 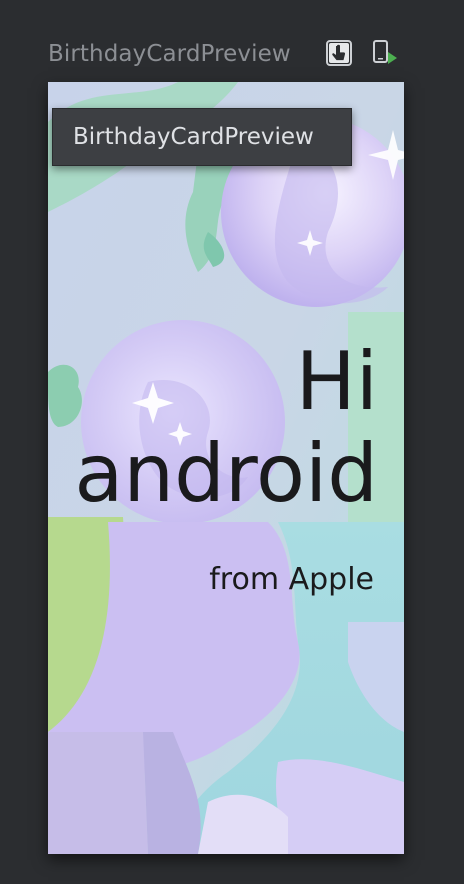 I want to click on tooltip-text: BirthdayCardPreview, so click(x=193, y=137).